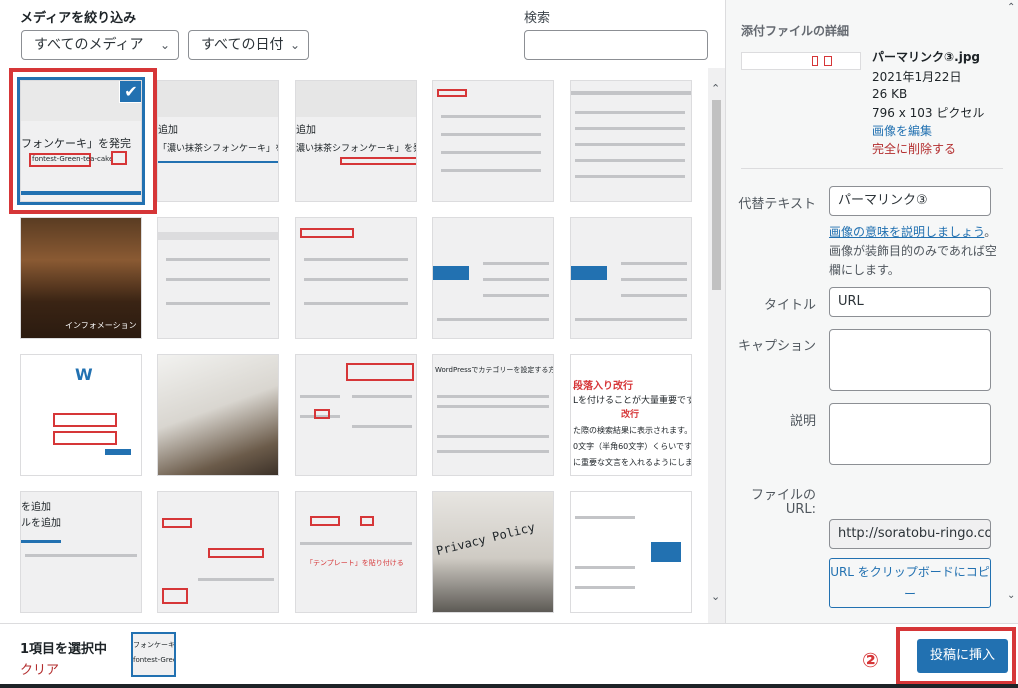 The image size is (1018, 688). I want to click on date-select-value: すべての日付, so click(242, 45).